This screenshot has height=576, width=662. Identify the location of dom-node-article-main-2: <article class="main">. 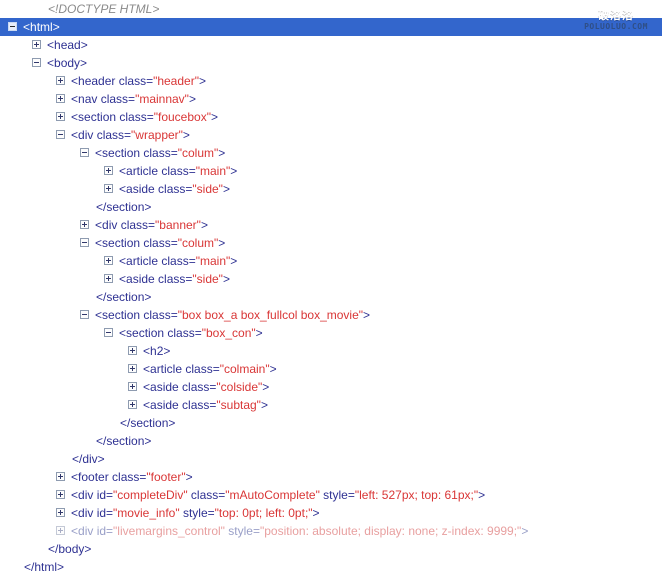
(331, 261).